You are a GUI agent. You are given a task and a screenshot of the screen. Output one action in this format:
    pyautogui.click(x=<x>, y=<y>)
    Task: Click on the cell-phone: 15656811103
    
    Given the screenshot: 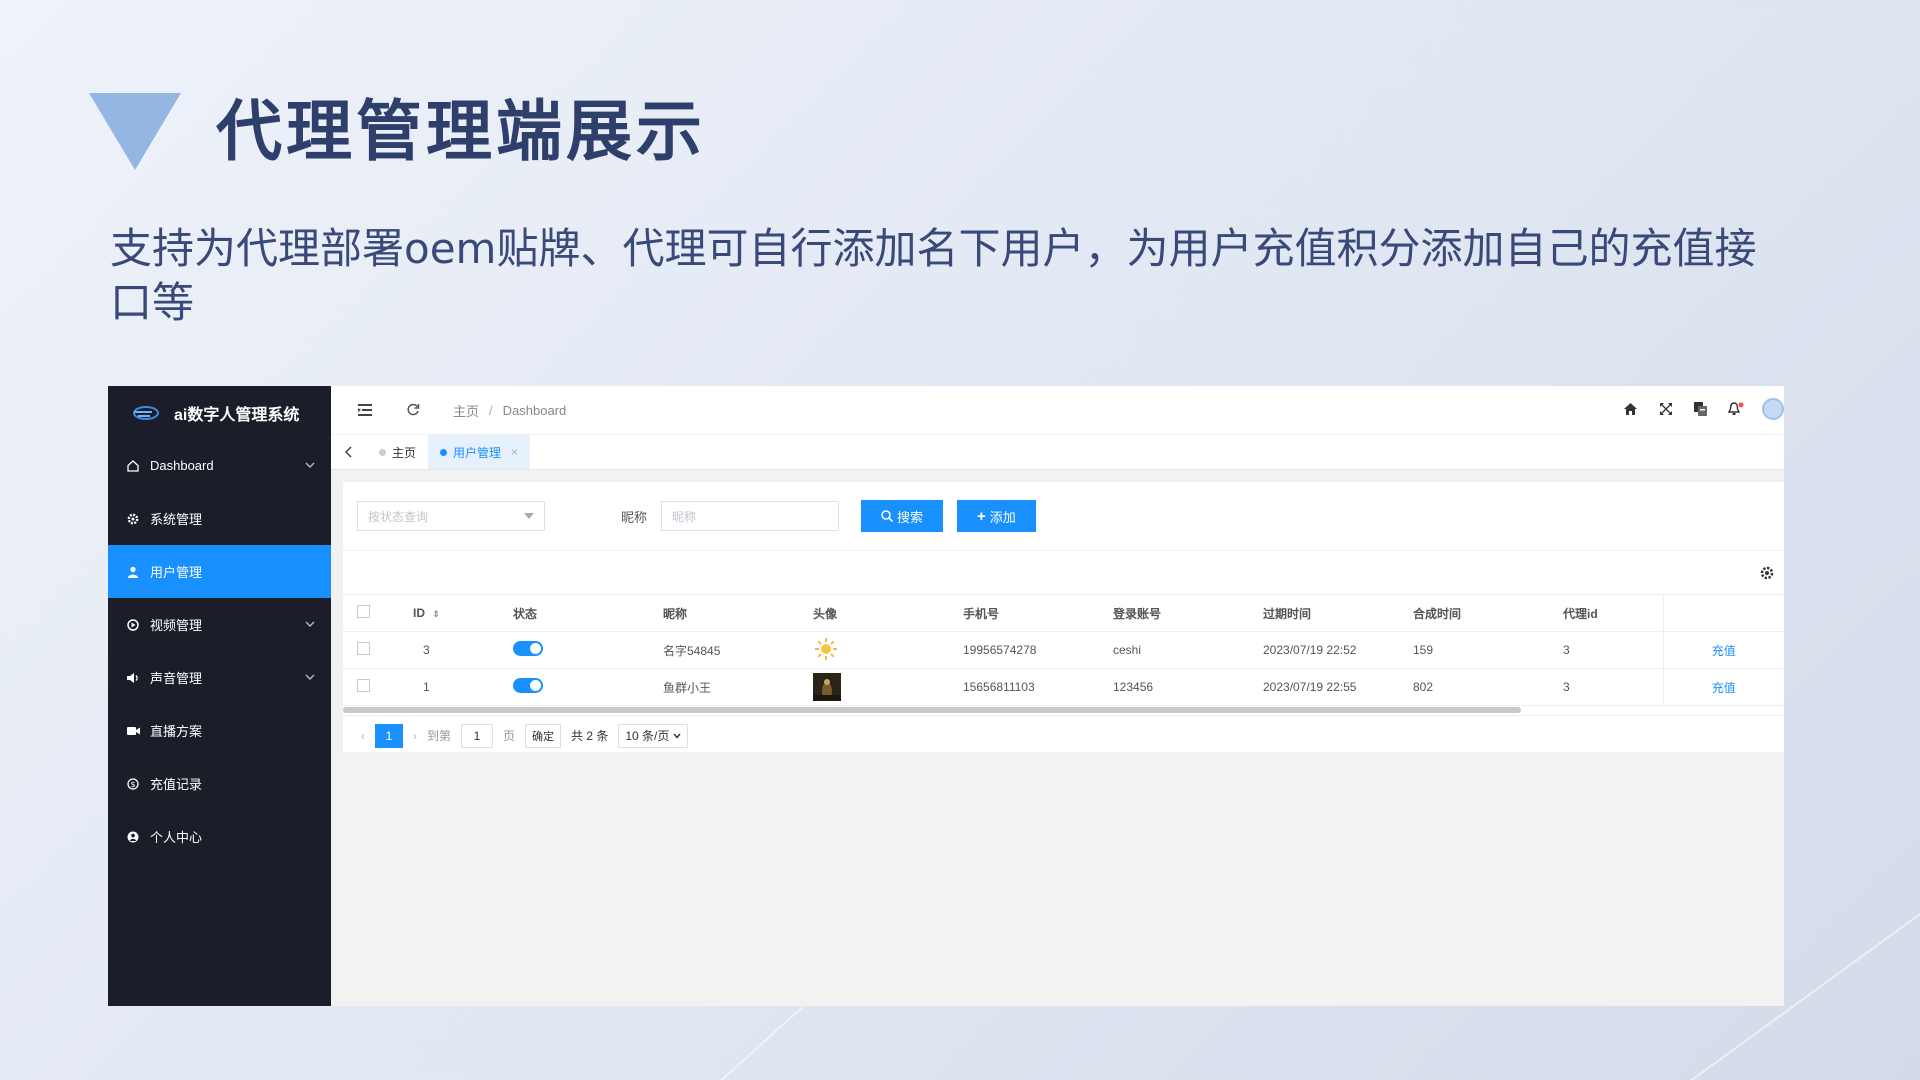 What is the action you would take?
    pyautogui.click(x=1038, y=687)
    